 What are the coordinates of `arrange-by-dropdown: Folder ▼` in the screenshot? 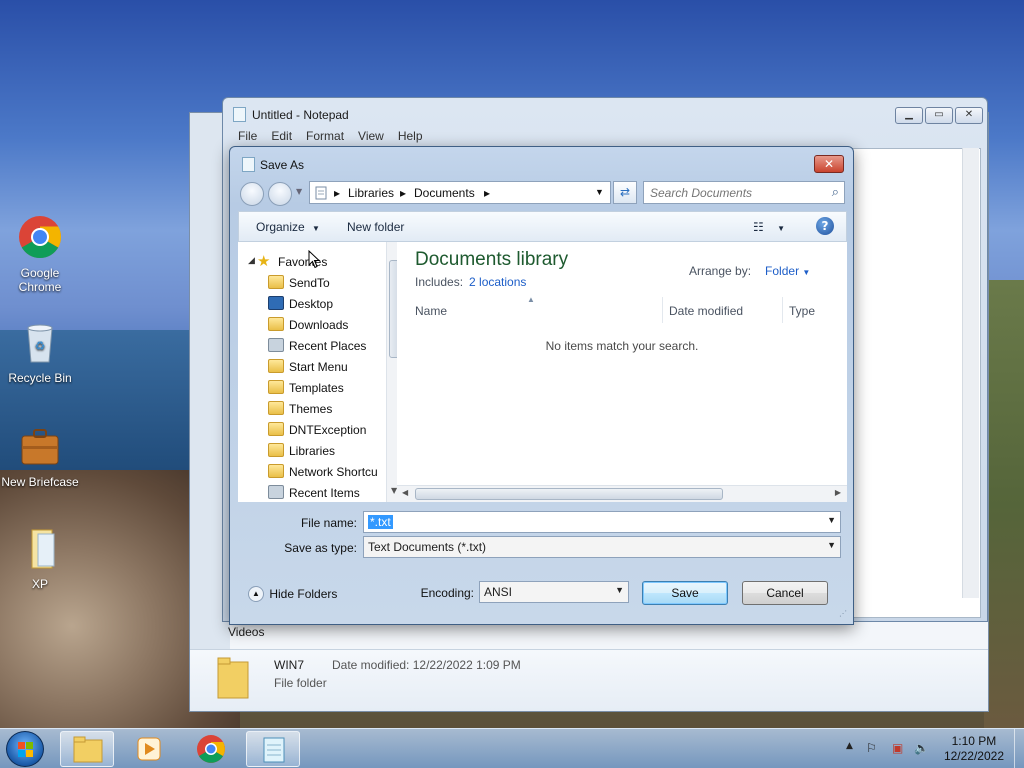 It's located at (787, 271).